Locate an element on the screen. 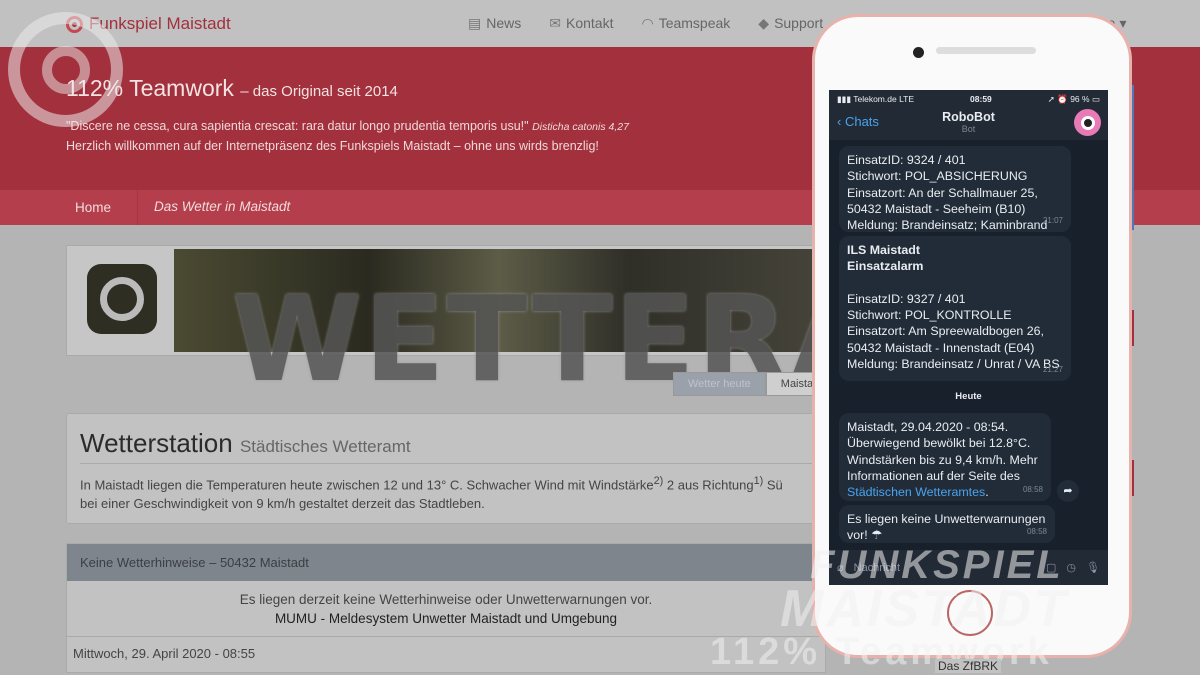 The width and height of the screenshot is (1200, 675). wetteramt-link: Städtischen Wetteramtes is located at coordinates (916, 492).